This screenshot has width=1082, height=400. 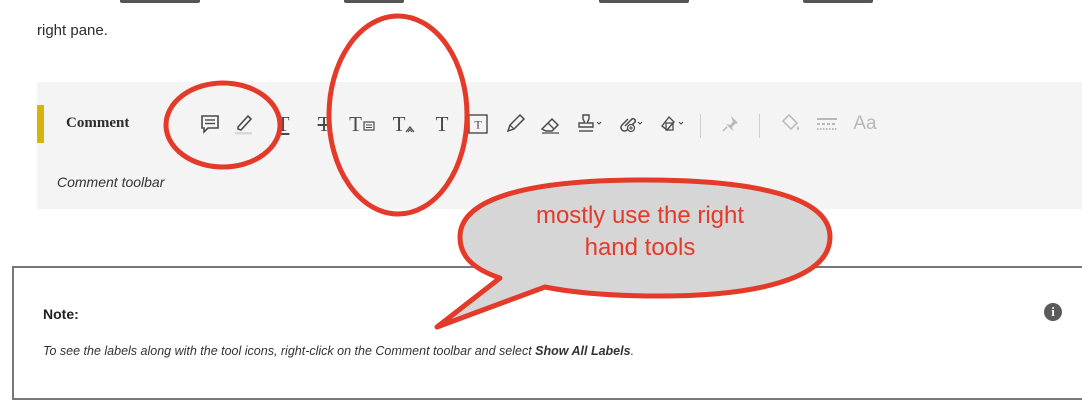 I want to click on strikethrough-text-icon: T, so click(x=324, y=124).